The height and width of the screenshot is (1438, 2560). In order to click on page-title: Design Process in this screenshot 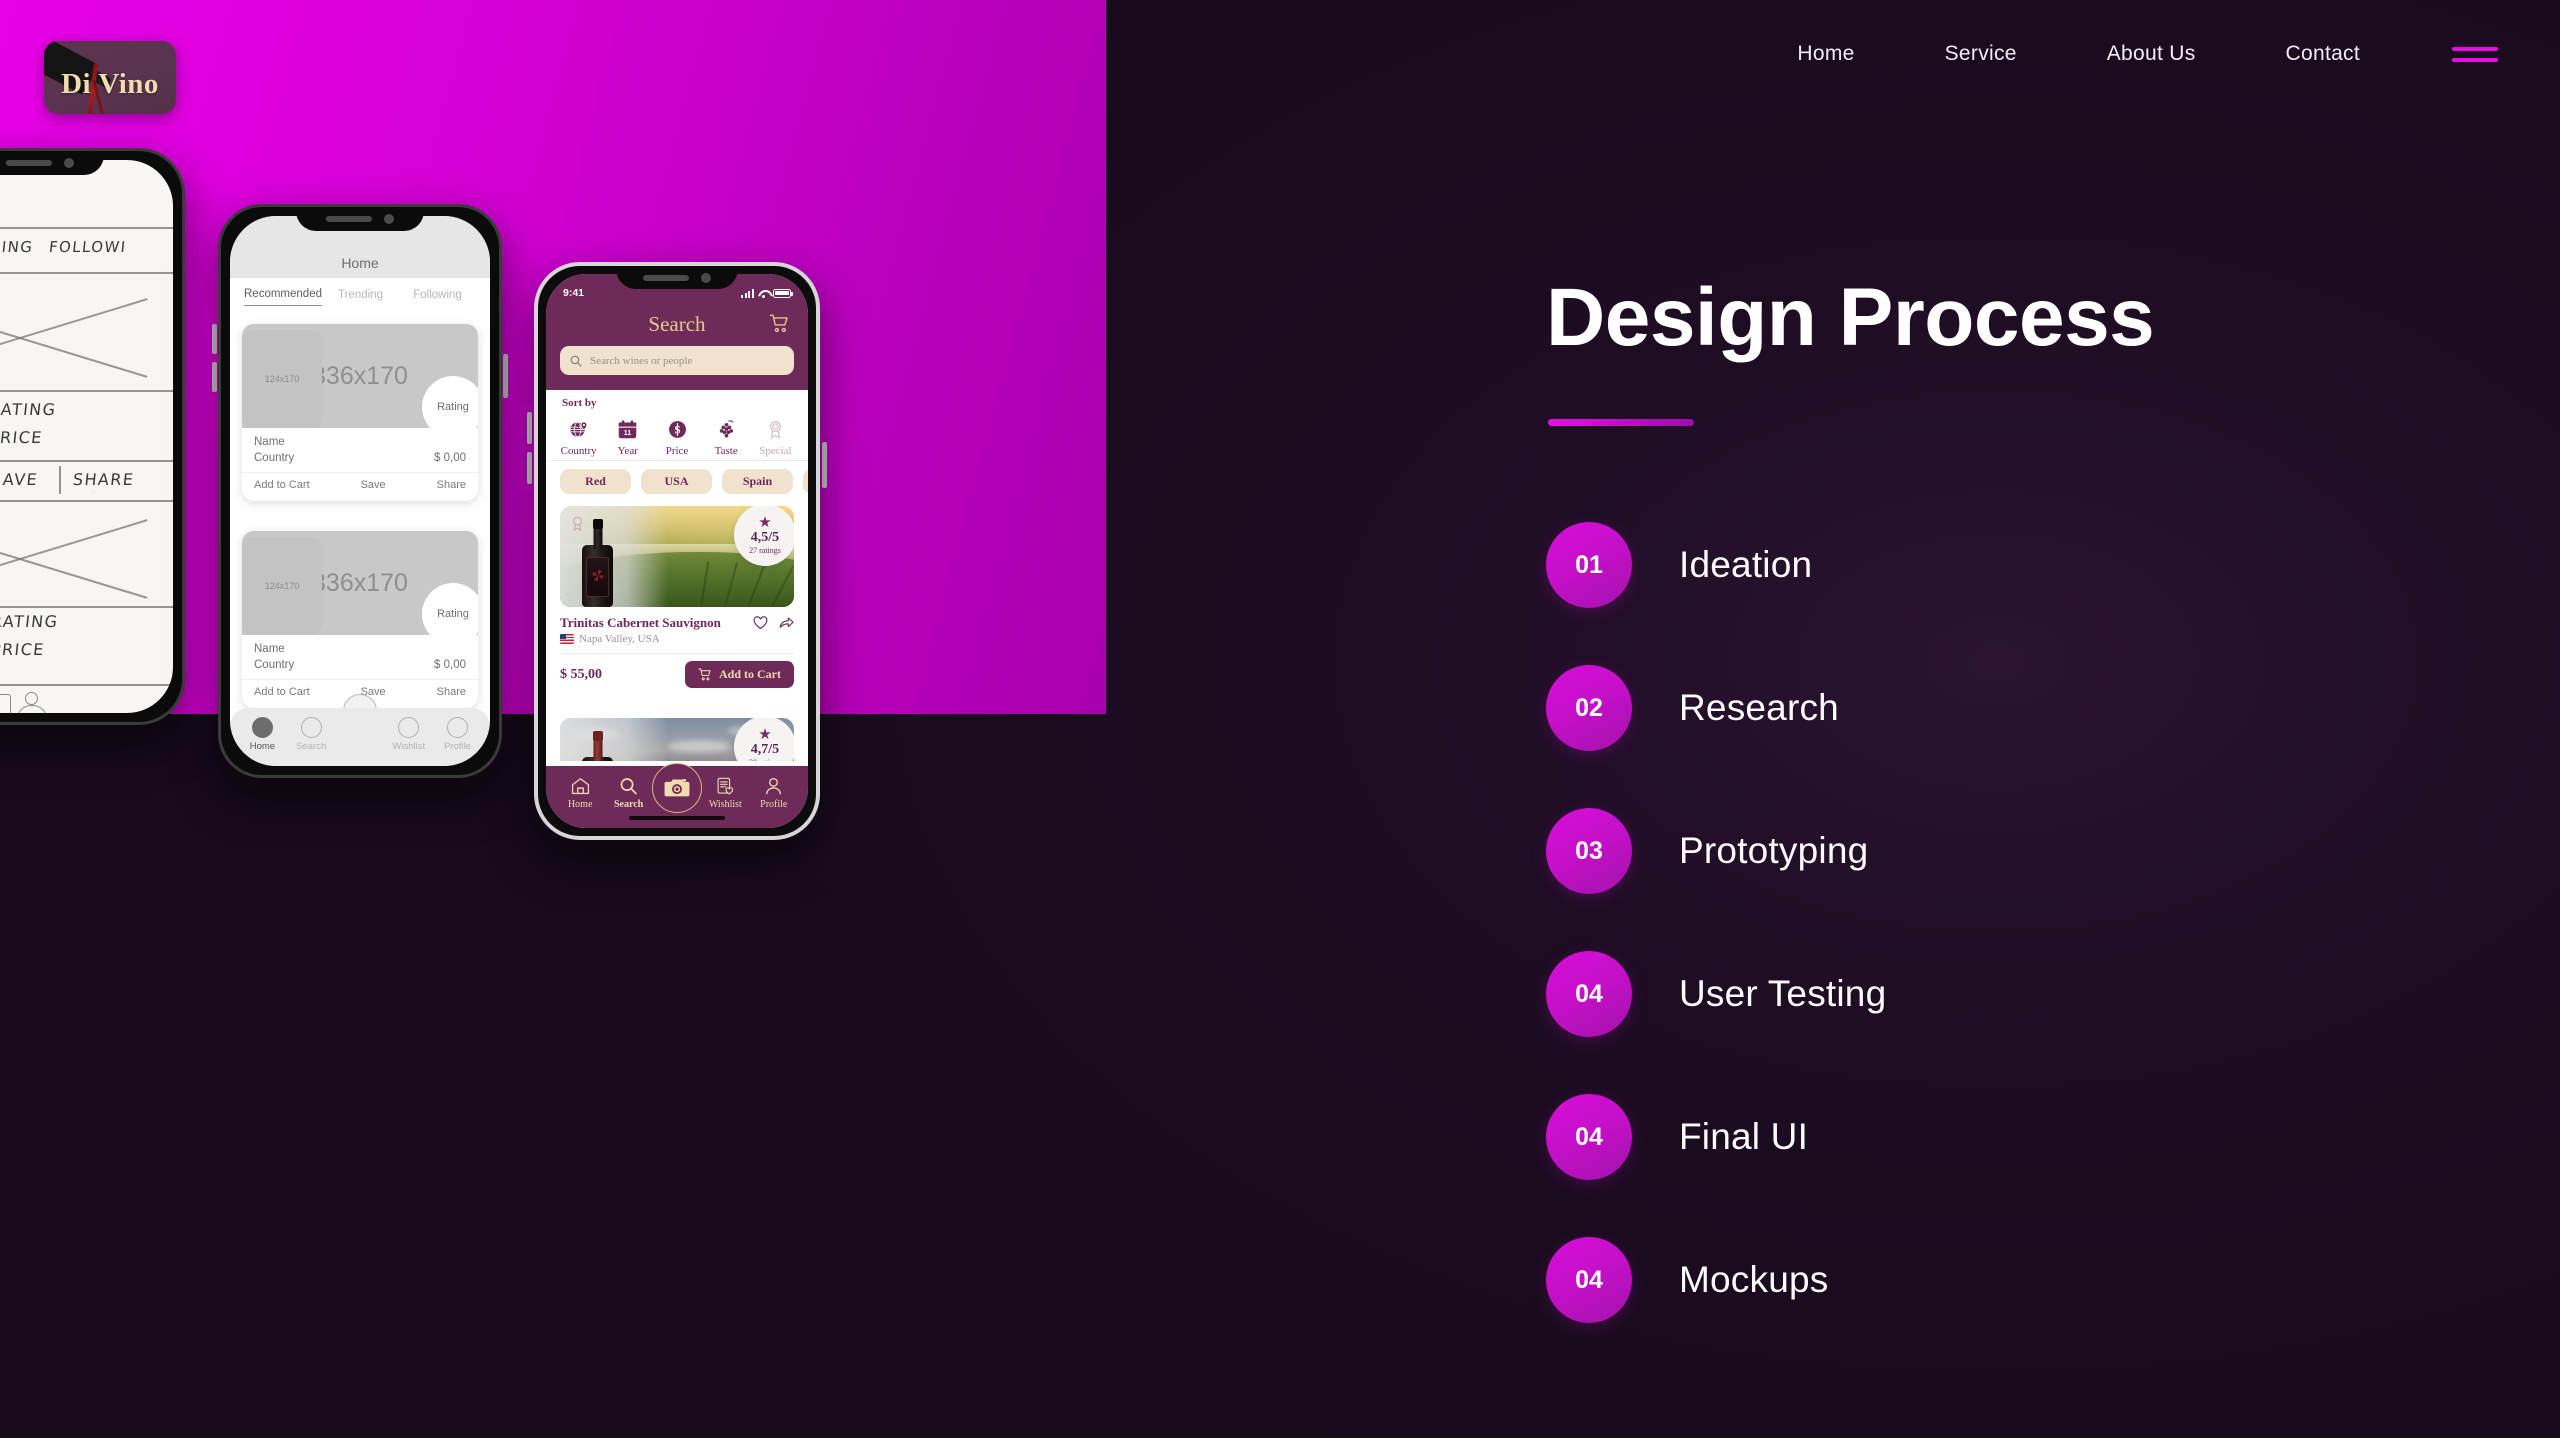, I will do `click(1850, 317)`.